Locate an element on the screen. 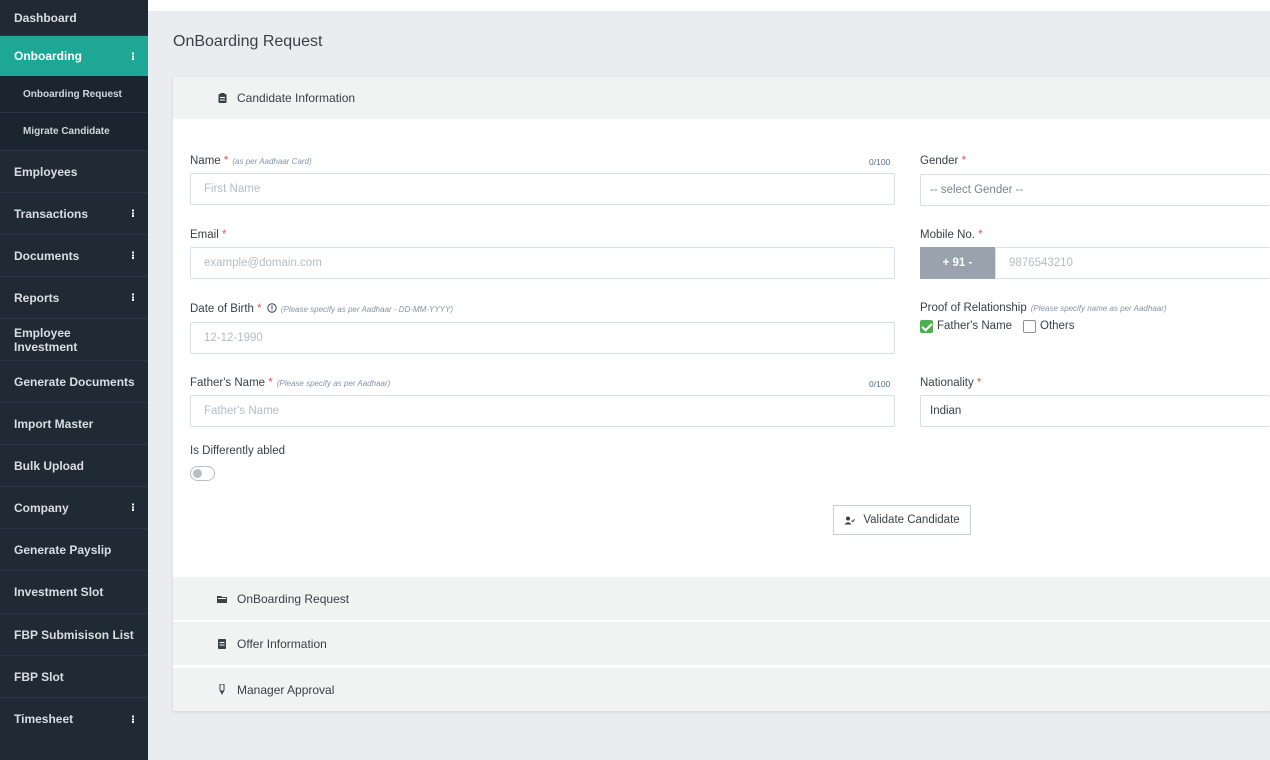  sidebar-item-timesheet: Timesheet ⁝ is located at coordinates (74, 719).